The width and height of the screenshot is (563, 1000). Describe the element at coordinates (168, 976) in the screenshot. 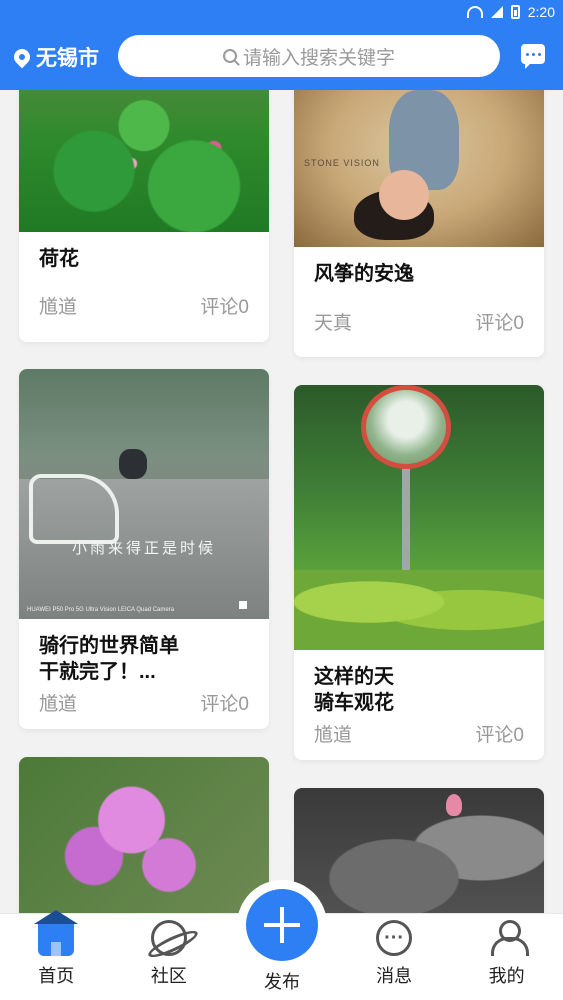

I see `nav-community-label: 社区` at that location.